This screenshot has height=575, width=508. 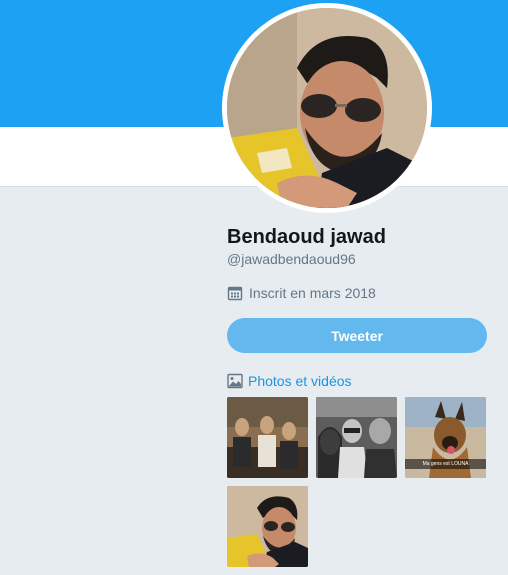 I want to click on thumbnail-caption: Ma gens est LOUNA, so click(x=445, y=464).